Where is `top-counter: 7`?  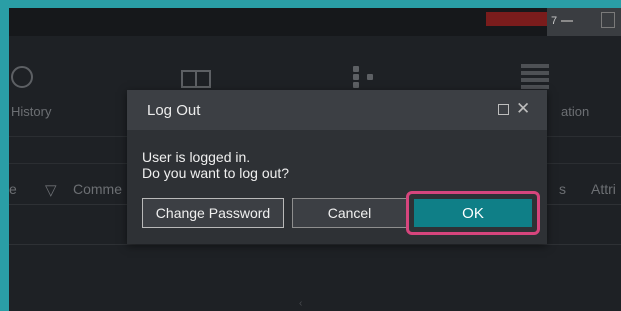 top-counter: 7 is located at coordinates (584, 22).